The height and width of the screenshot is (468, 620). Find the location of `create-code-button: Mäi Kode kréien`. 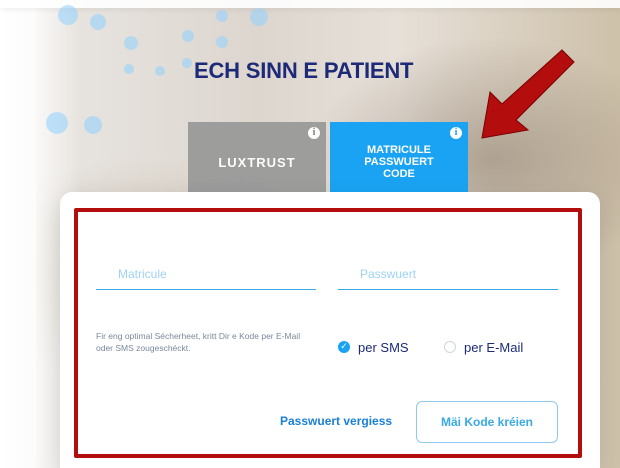

create-code-button: Mäi Kode kréien is located at coordinates (487, 422).